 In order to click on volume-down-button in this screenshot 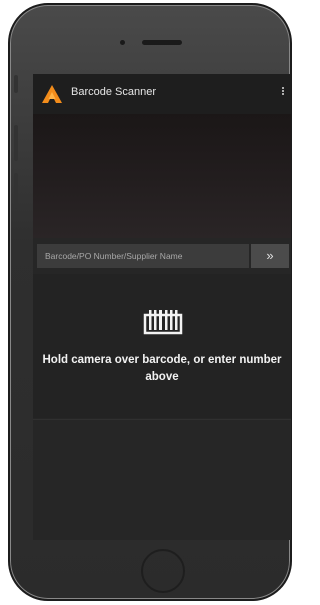, I will do `click(16, 191)`.